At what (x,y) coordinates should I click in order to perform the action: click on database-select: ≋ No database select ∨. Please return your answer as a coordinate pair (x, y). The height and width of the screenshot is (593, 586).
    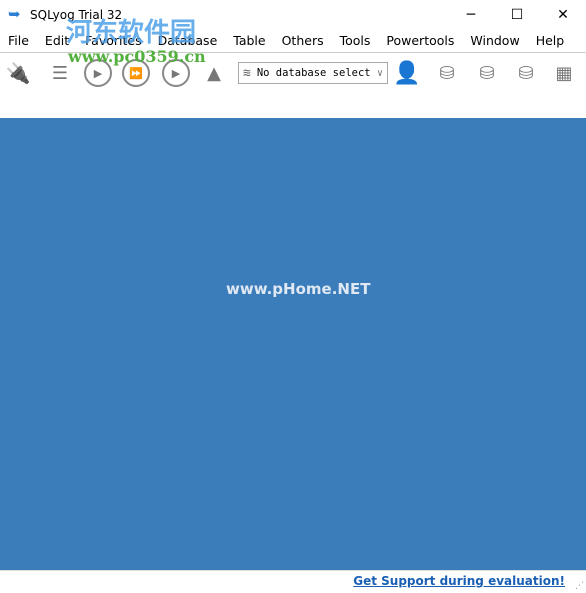
    Looking at the image, I should click on (313, 73).